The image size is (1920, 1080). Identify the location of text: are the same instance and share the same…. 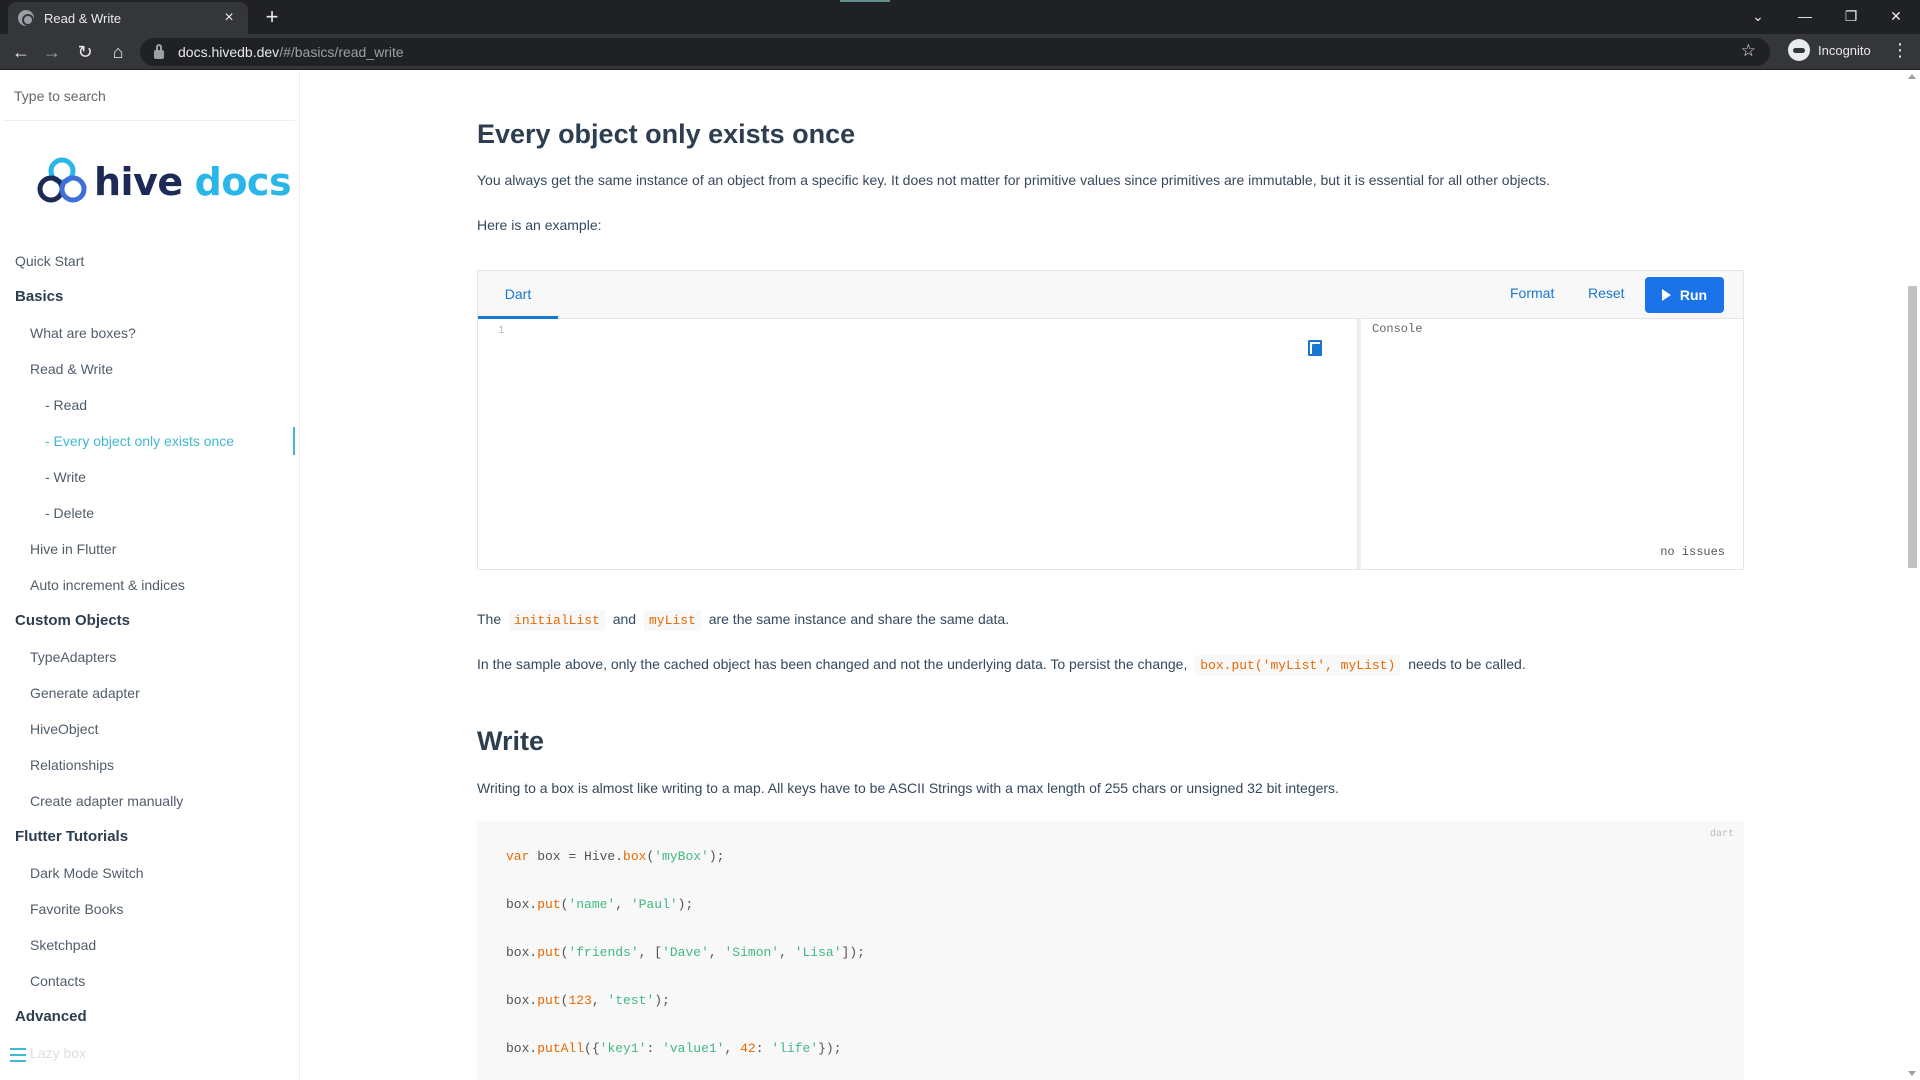
(859, 619).